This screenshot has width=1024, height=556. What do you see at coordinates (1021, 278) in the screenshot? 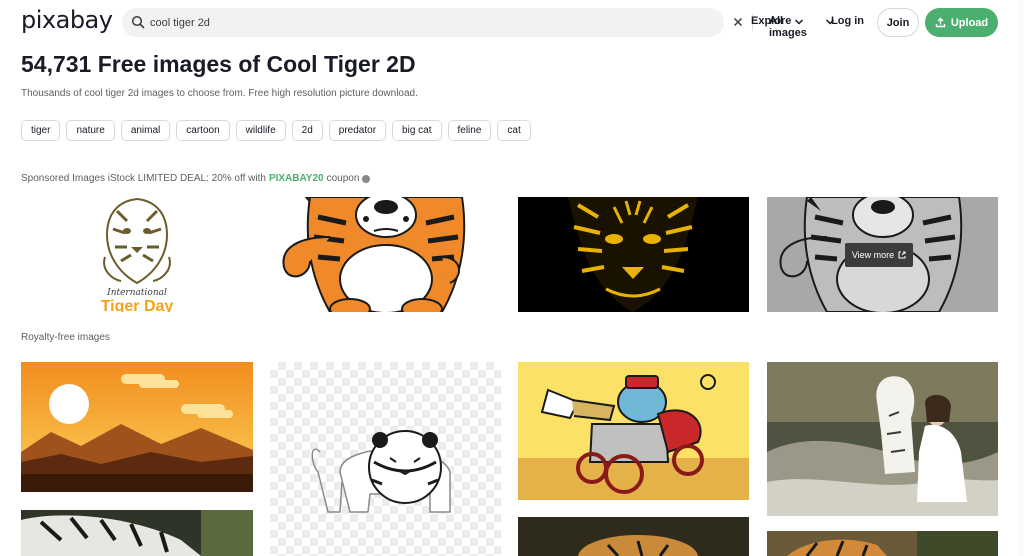
I see `page-scrollbar` at bounding box center [1021, 278].